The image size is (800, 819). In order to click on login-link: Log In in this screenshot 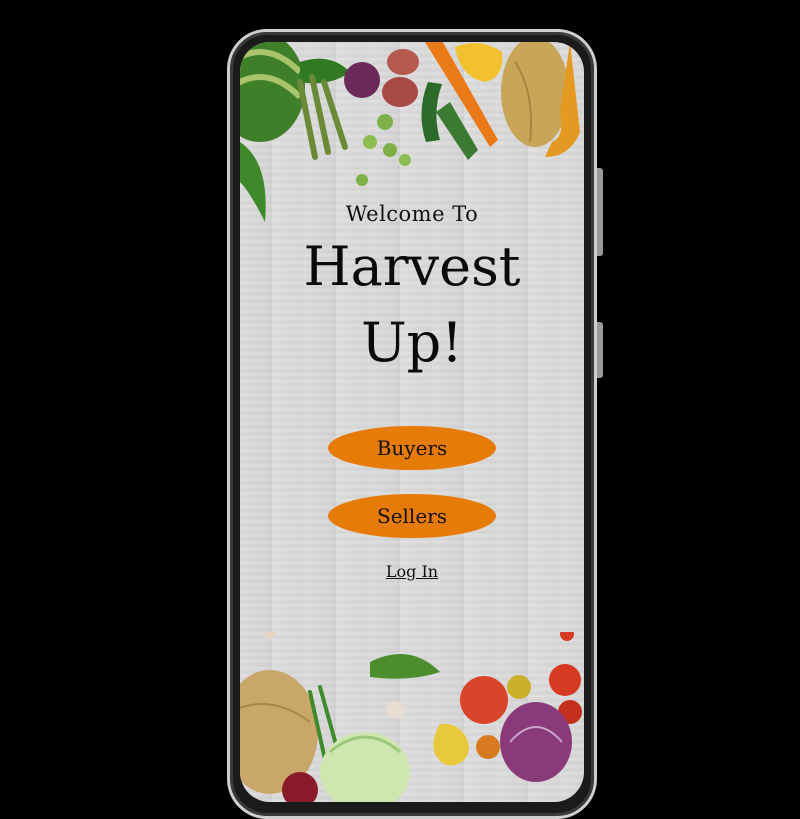, I will do `click(412, 571)`.